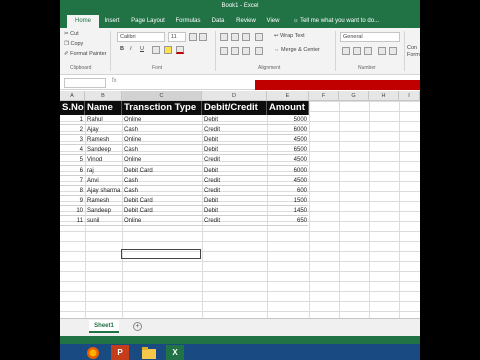 This screenshot has width=480, height=360. I want to click on header-cell-name: Name, so click(103, 108).